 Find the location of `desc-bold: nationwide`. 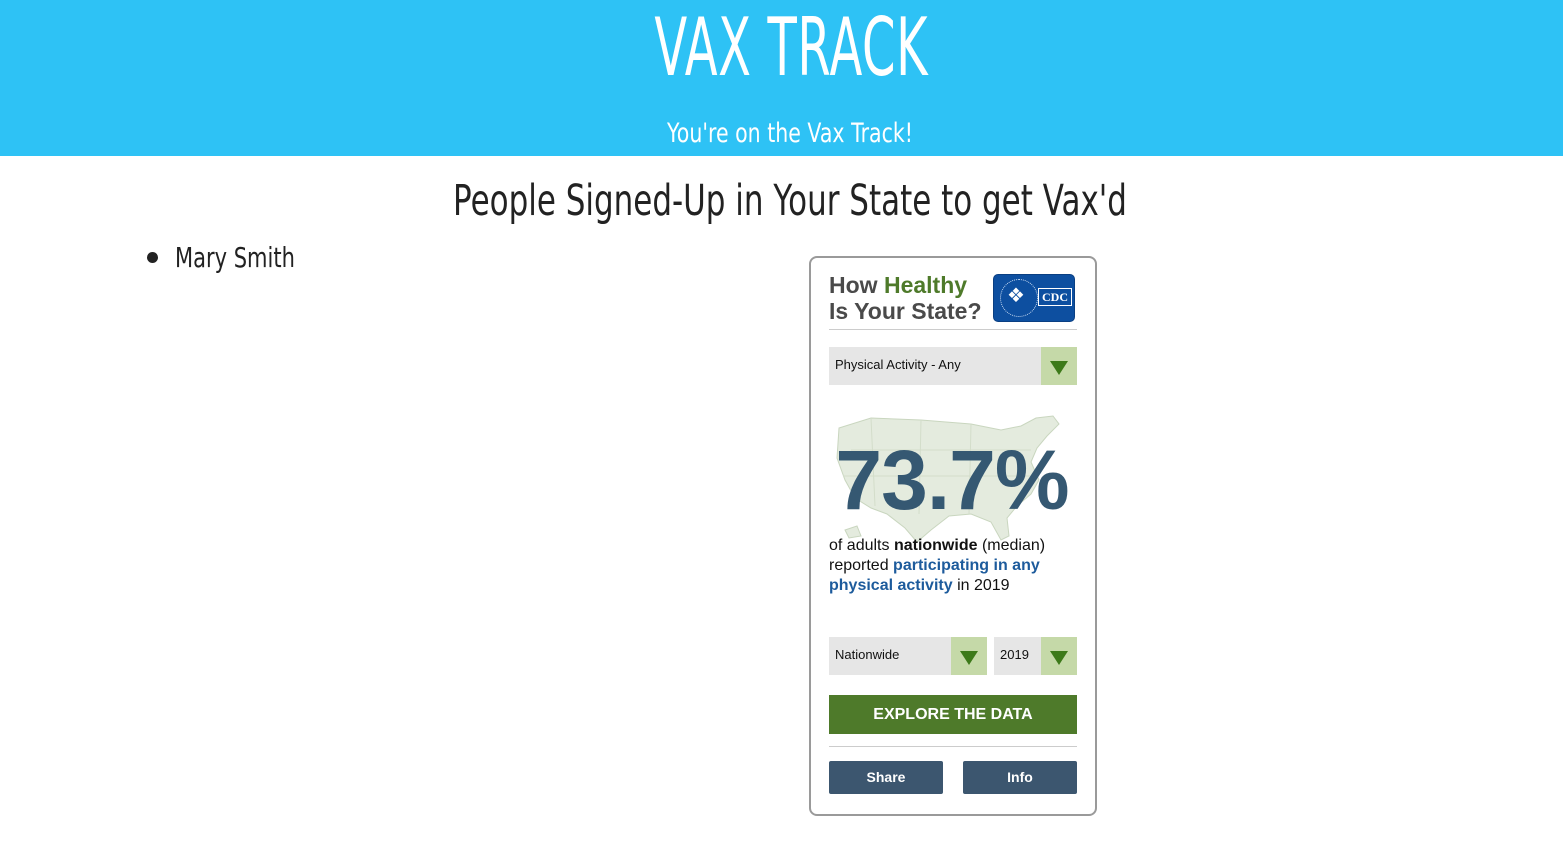

desc-bold: nationwide is located at coordinates (935, 545).